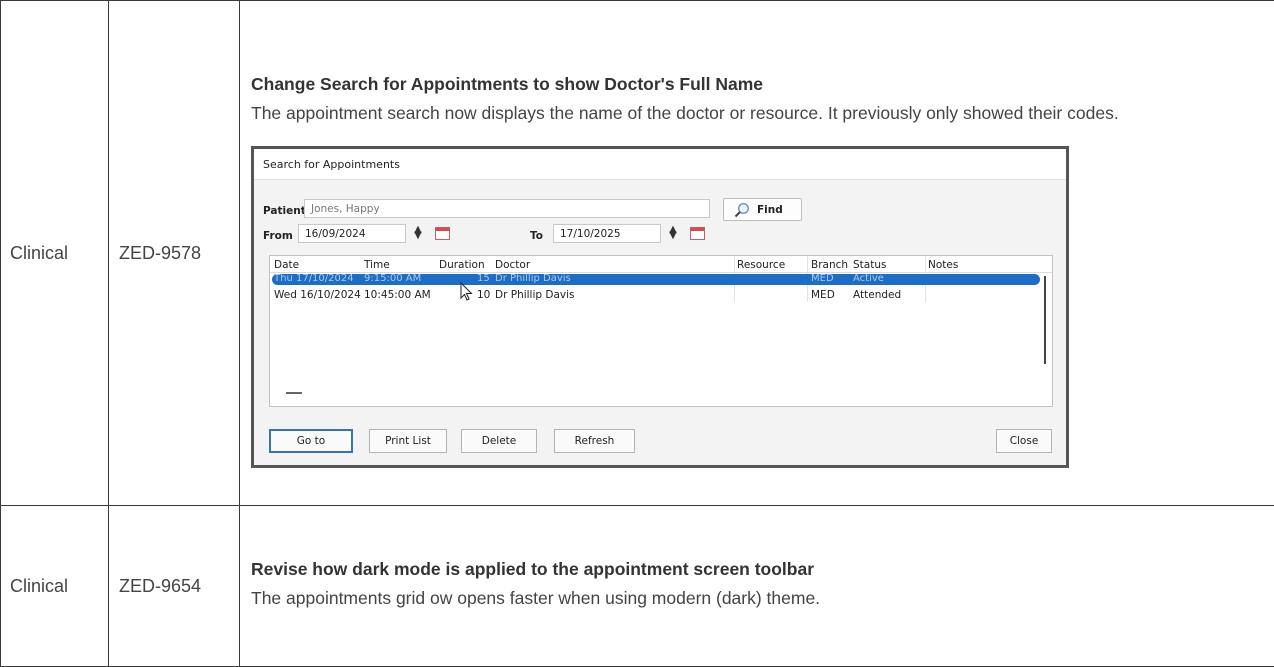 This screenshot has width=1274, height=667. What do you see at coordinates (377, 265) in the screenshot?
I see `column-header-time: Time` at bounding box center [377, 265].